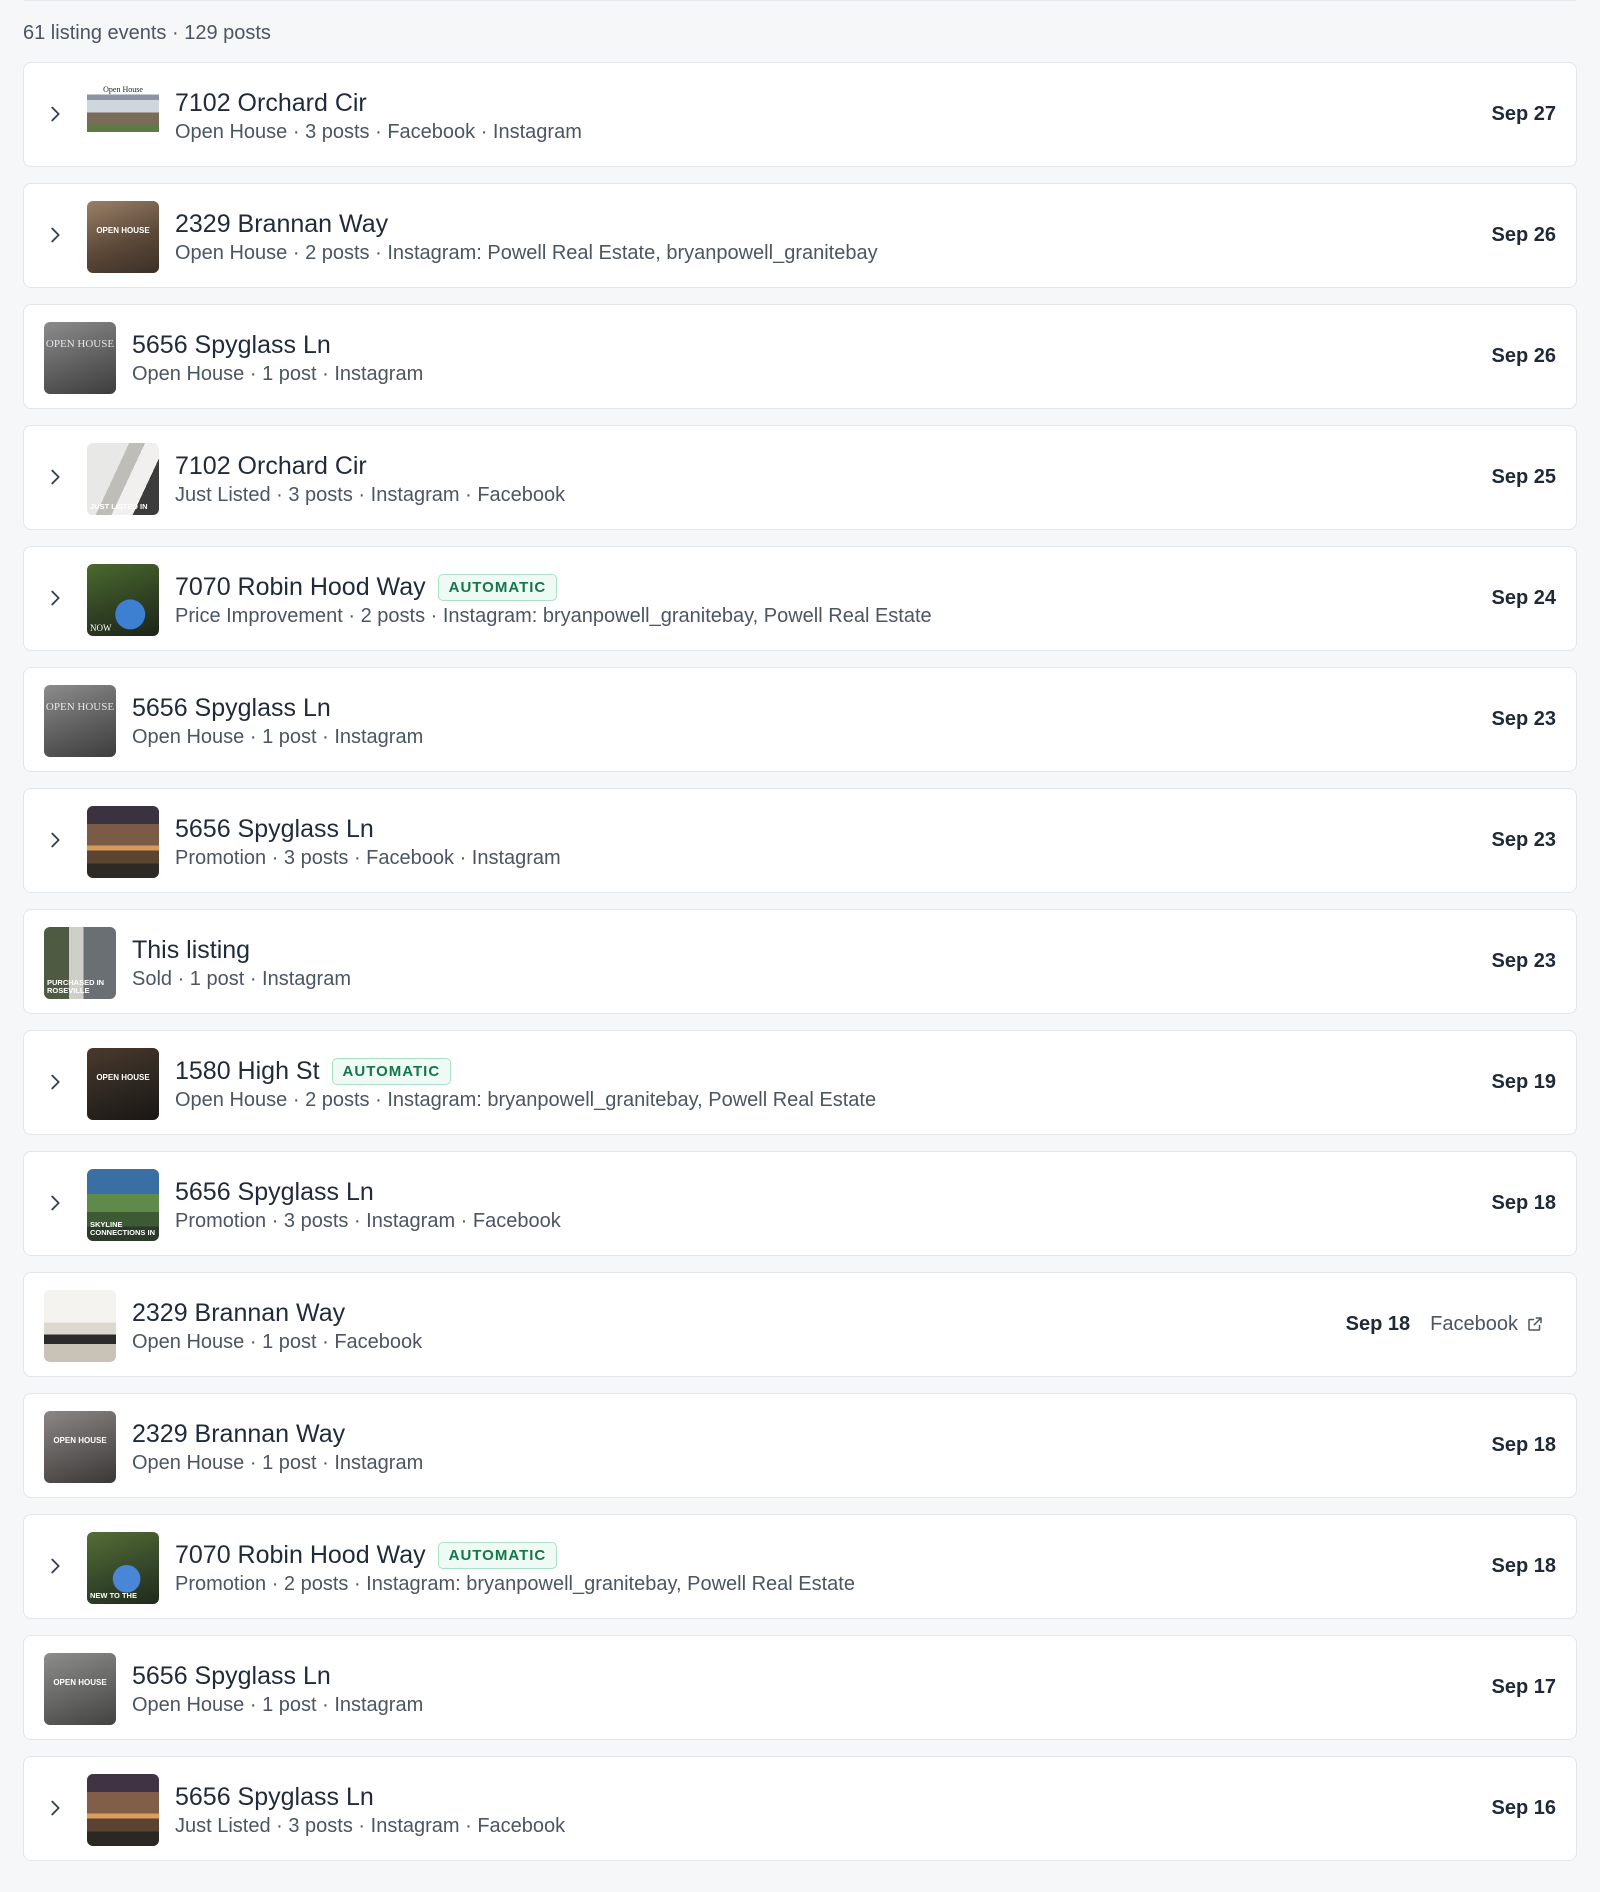 The height and width of the screenshot is (1892, 1600). What do you see at coordinates (755, 466) in the screenshot?
I see `event-title-row: 7102 Orchard Cir` at bounding box center [755, 466].